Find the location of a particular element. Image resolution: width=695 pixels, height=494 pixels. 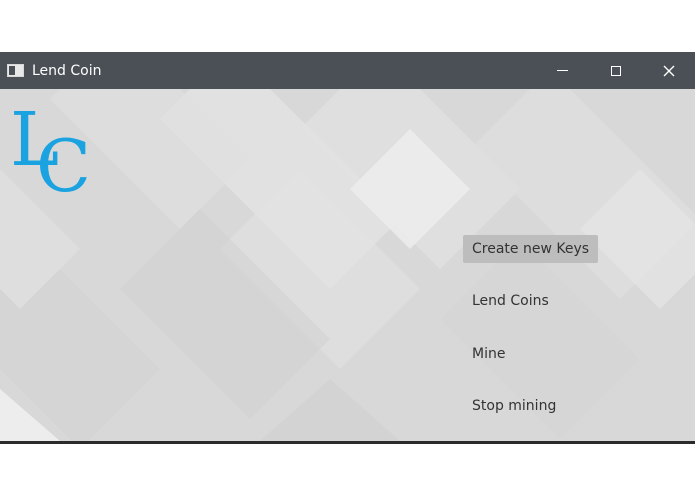

lend-coins-button: Lend Coins is located at coordinates (510, 301).